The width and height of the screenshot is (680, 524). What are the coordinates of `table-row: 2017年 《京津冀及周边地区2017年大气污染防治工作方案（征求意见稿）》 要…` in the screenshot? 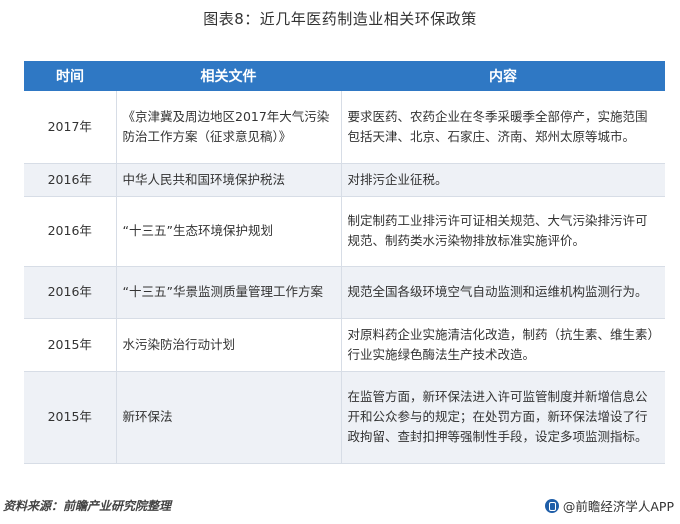 It's located at (344, 127).